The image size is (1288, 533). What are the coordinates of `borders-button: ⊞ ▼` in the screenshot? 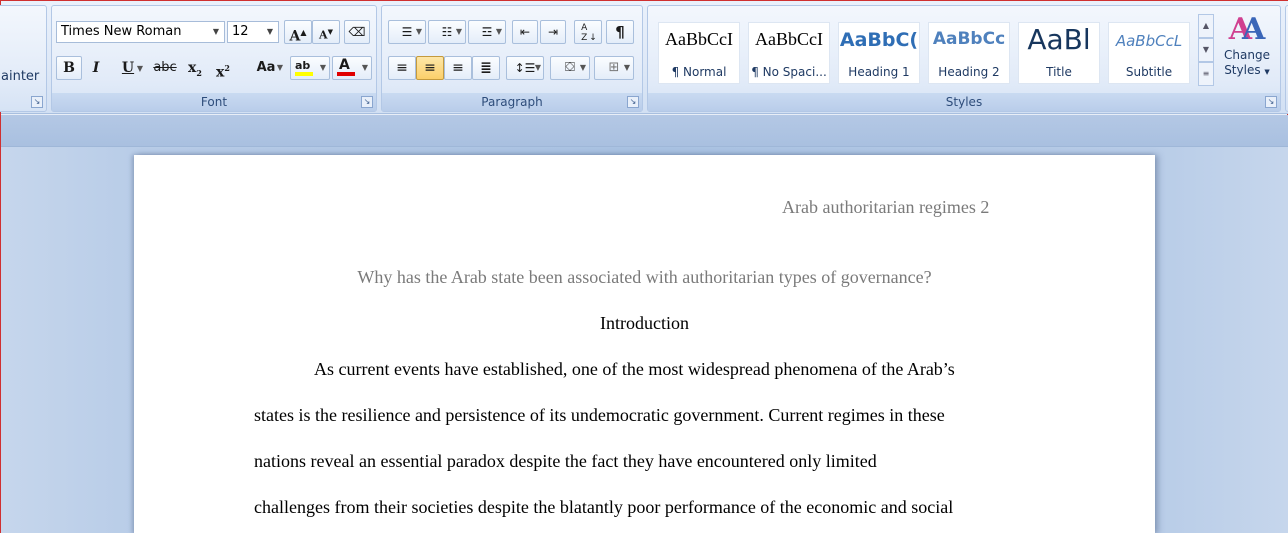 It's located at (614, 68).